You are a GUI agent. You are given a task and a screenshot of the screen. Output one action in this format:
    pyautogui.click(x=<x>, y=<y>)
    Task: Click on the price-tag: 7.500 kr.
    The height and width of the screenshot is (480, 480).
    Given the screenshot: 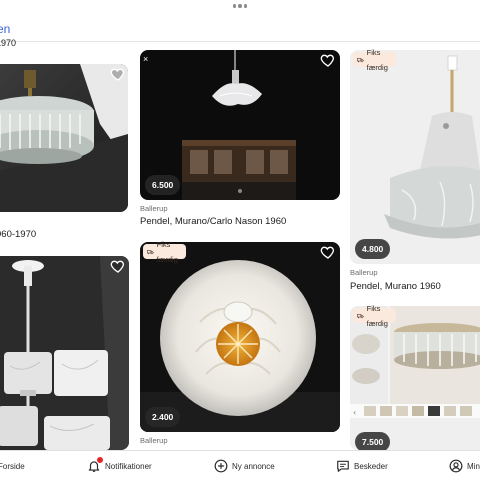 What is the action you would take?
    pyautogui.click(x=373, y=449)
    